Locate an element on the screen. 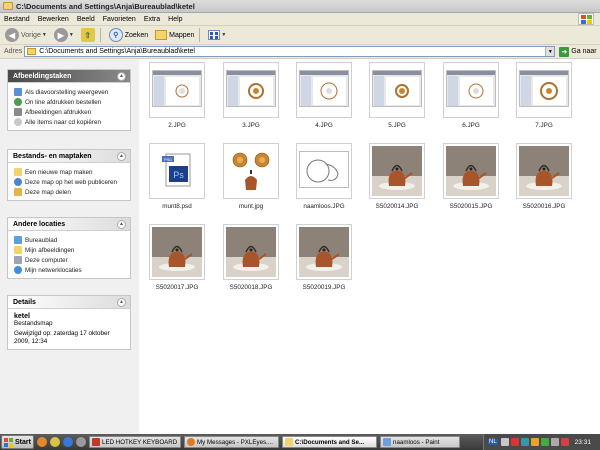 The height and width of the screenshot is (450, 600). file-name: S5020016.JPG is located at coordinates (544, 206).